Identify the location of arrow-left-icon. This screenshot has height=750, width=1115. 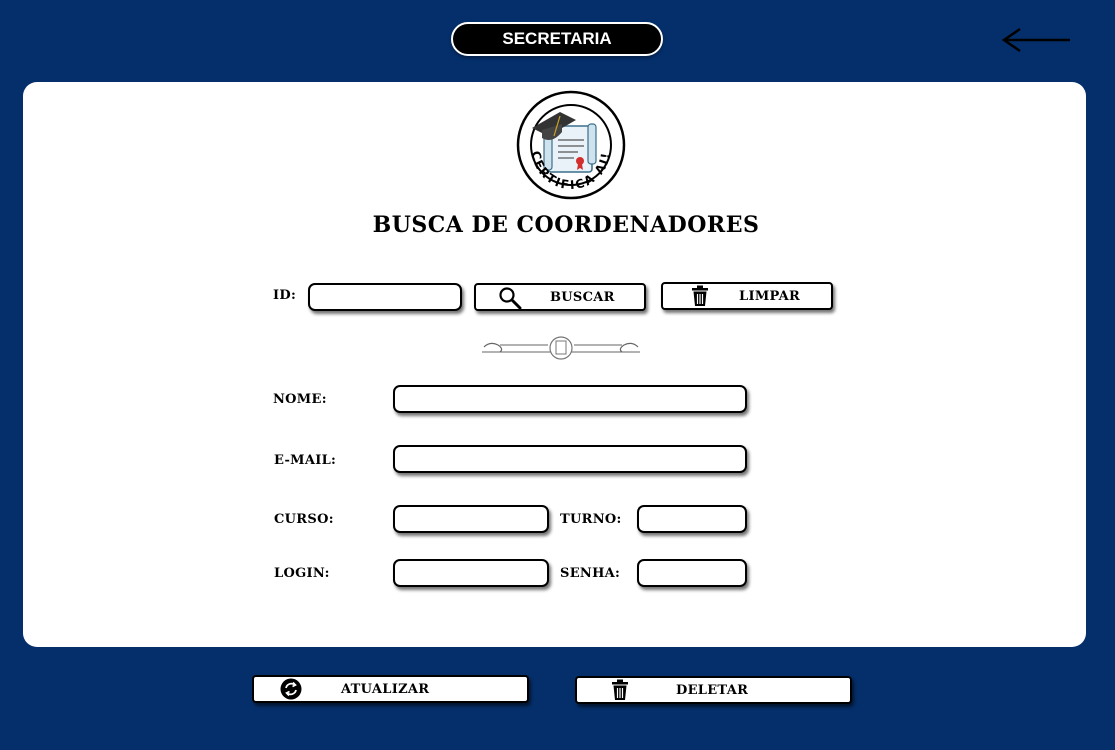
(1036, 40).